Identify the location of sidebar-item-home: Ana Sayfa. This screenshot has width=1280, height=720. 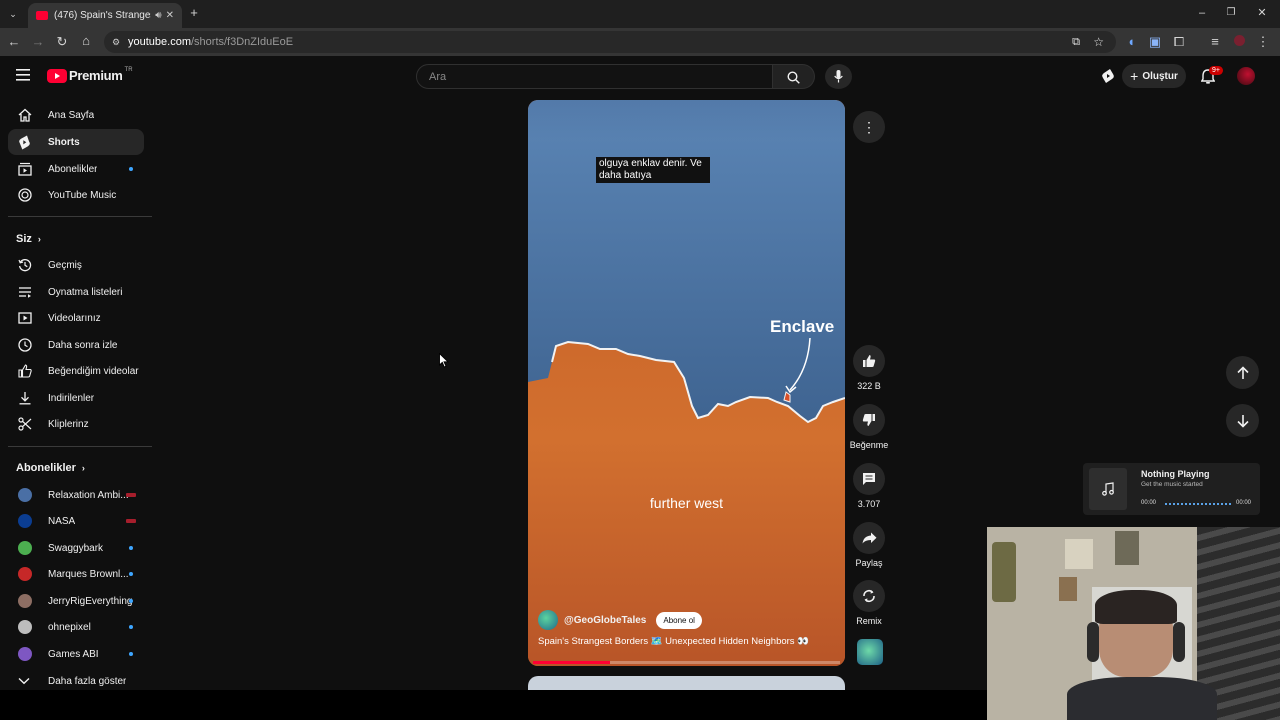
(76, 115).